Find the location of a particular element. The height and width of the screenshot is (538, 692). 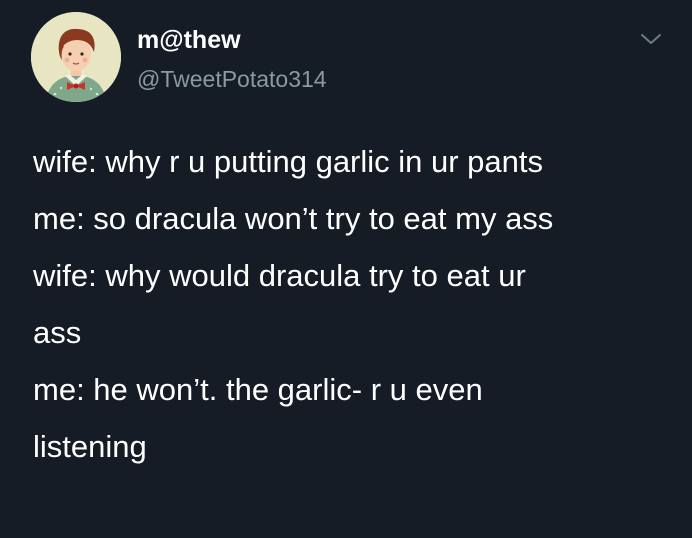

avatar is located at coordinates (76, 57).